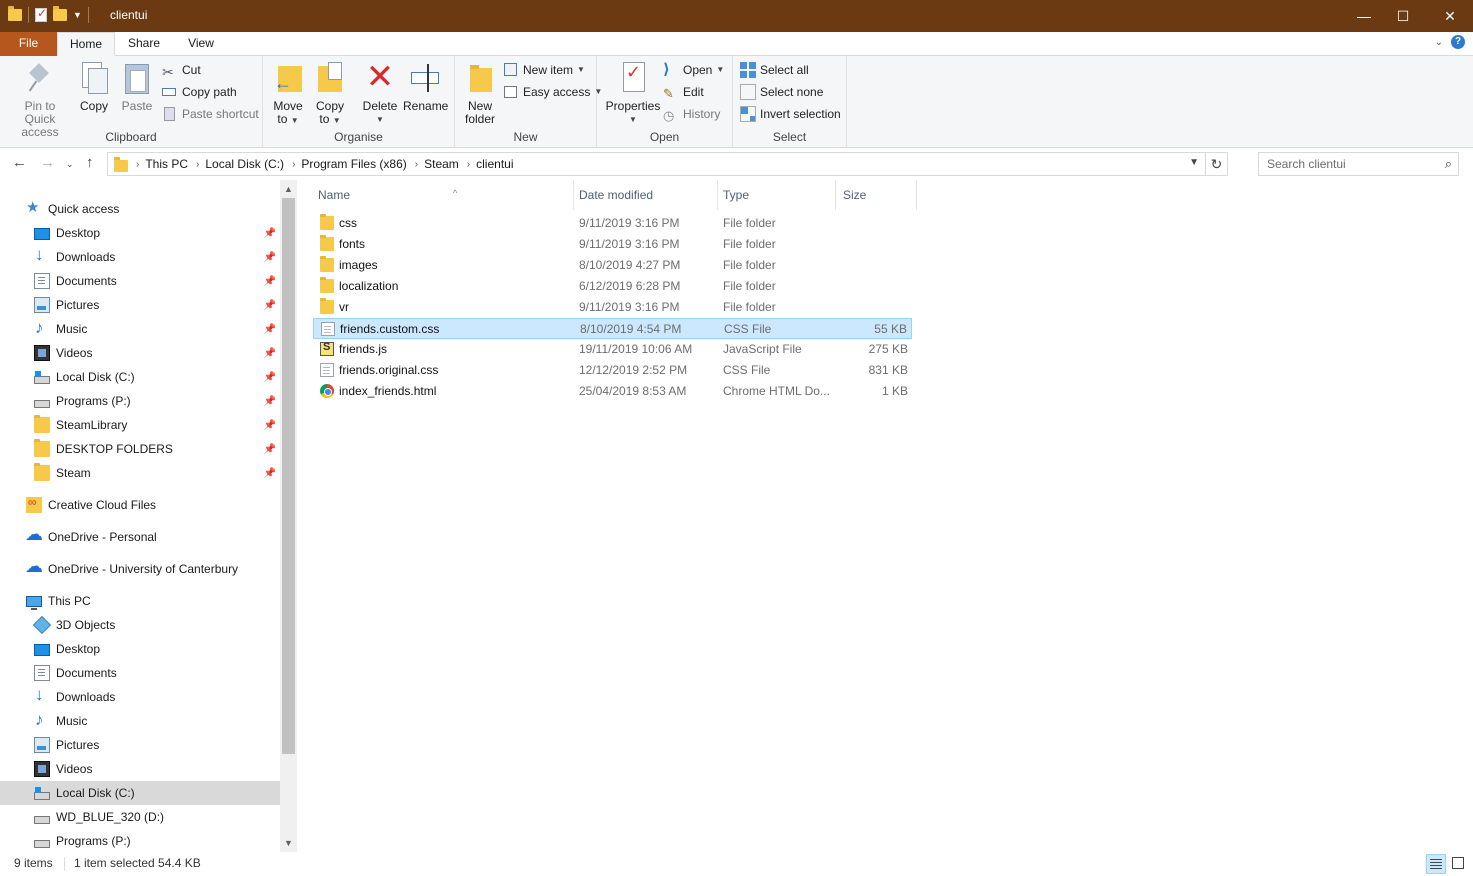 The image size is (1473, 876). Describe the element at coordinates (774, 70) in the screenshot. I see `select-all-button: Select all` at that location.